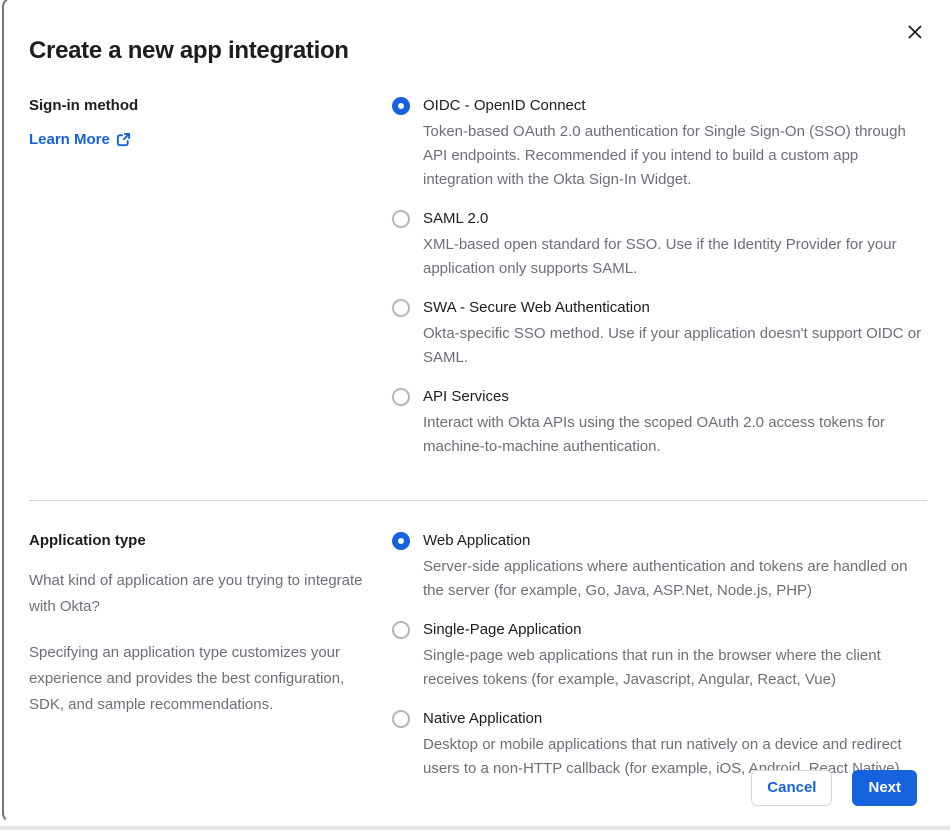 The height and width of the screenshot is (830, 950). I want to click on application-type-heading: Application type, so click(87, 540).